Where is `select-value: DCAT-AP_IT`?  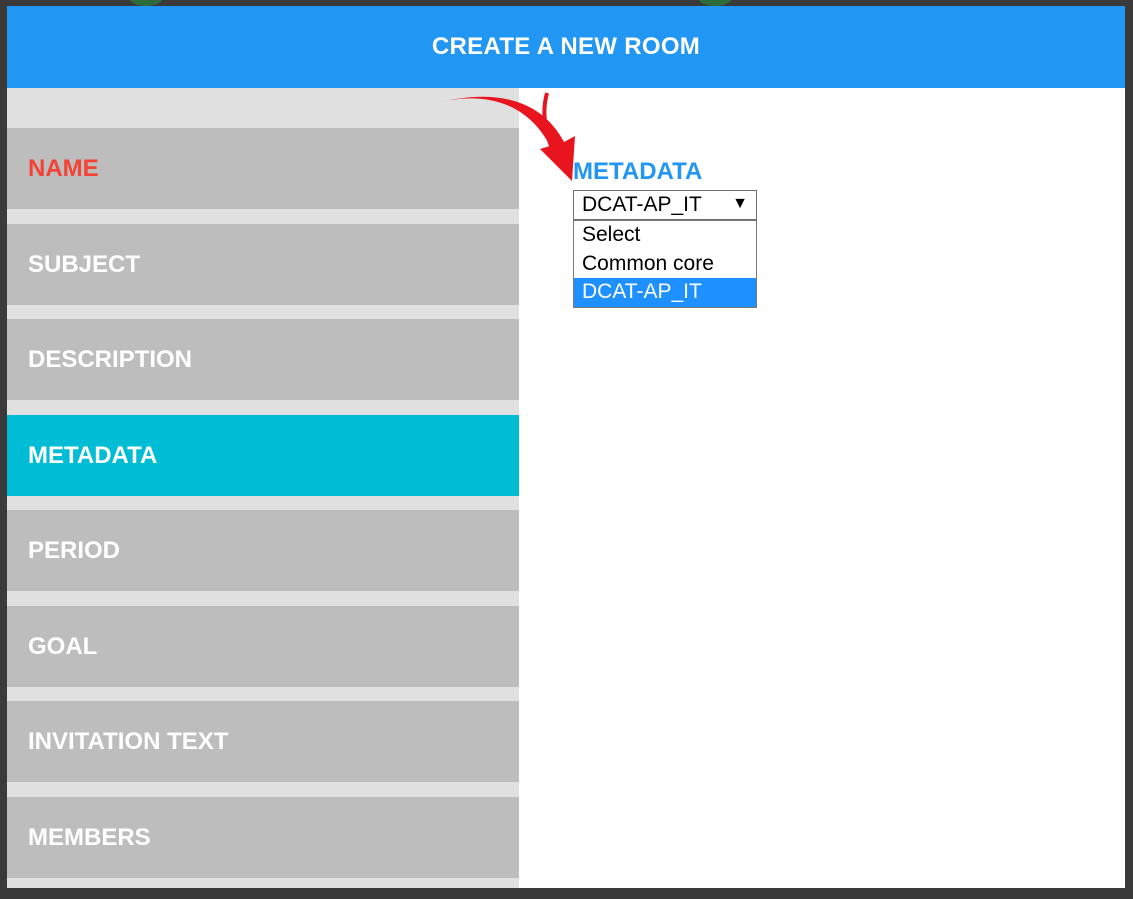
select-value: DCAT-AP_IT is located at coordinates (642, 204).